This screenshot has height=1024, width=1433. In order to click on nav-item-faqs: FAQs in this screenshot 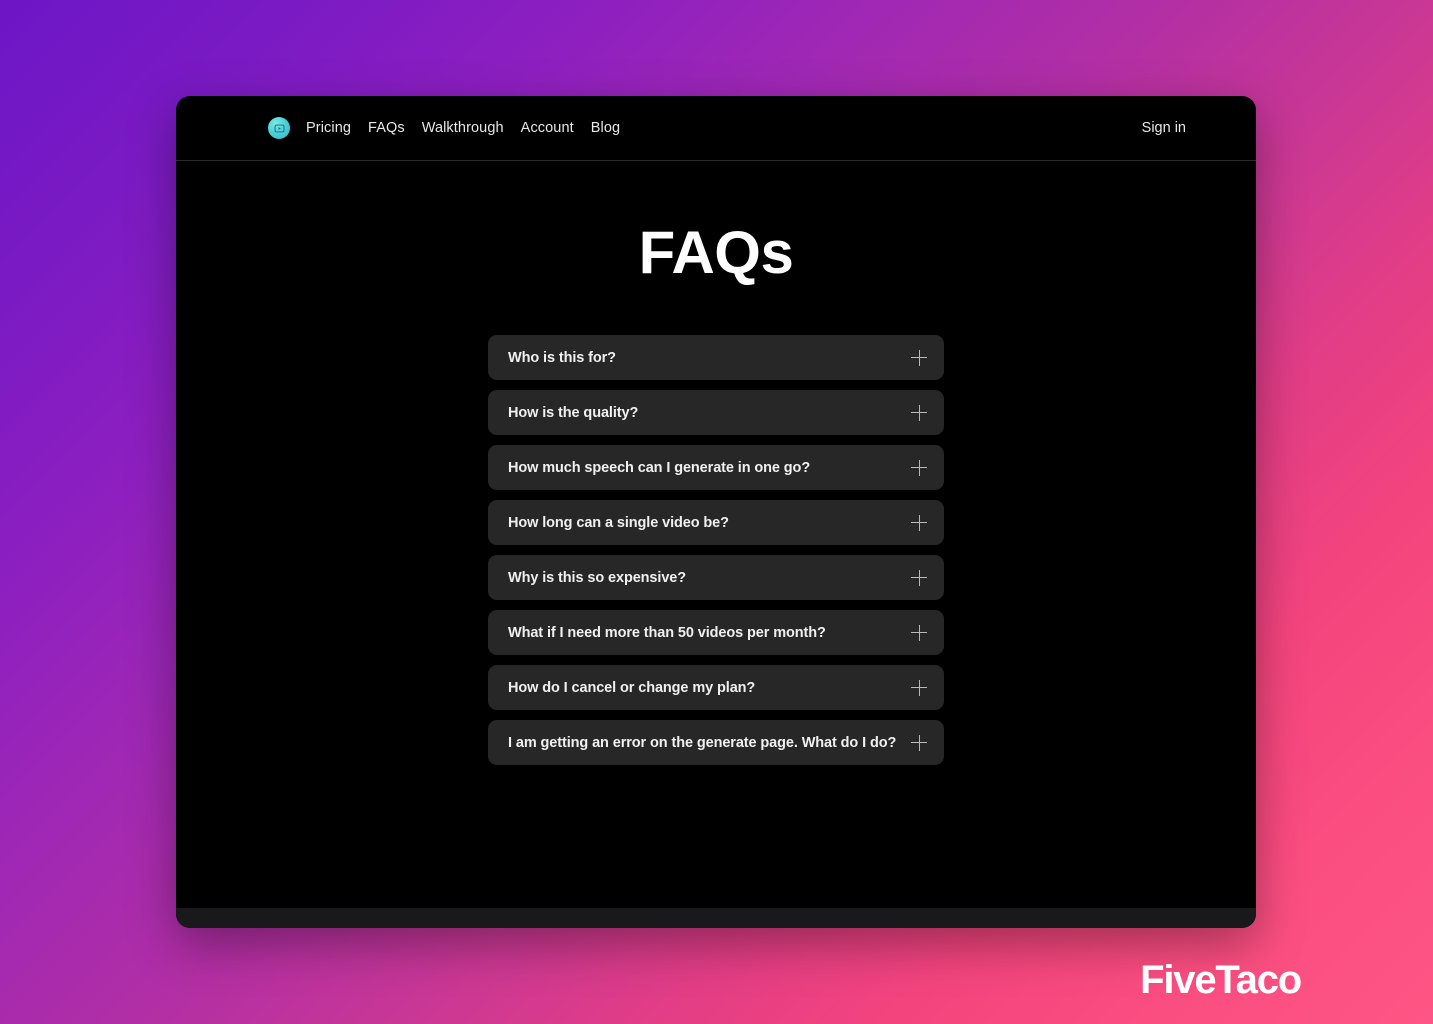, I will do `click(386, 128)`.